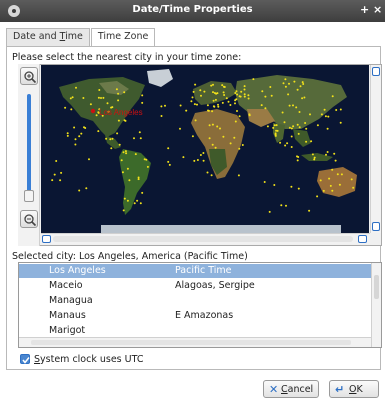 The height and width of the screenshot is (400, 385). What do you see at coordinates (377, 9) in the screenshot?
I see `close-button: ×` at bounding box center [377, 9].